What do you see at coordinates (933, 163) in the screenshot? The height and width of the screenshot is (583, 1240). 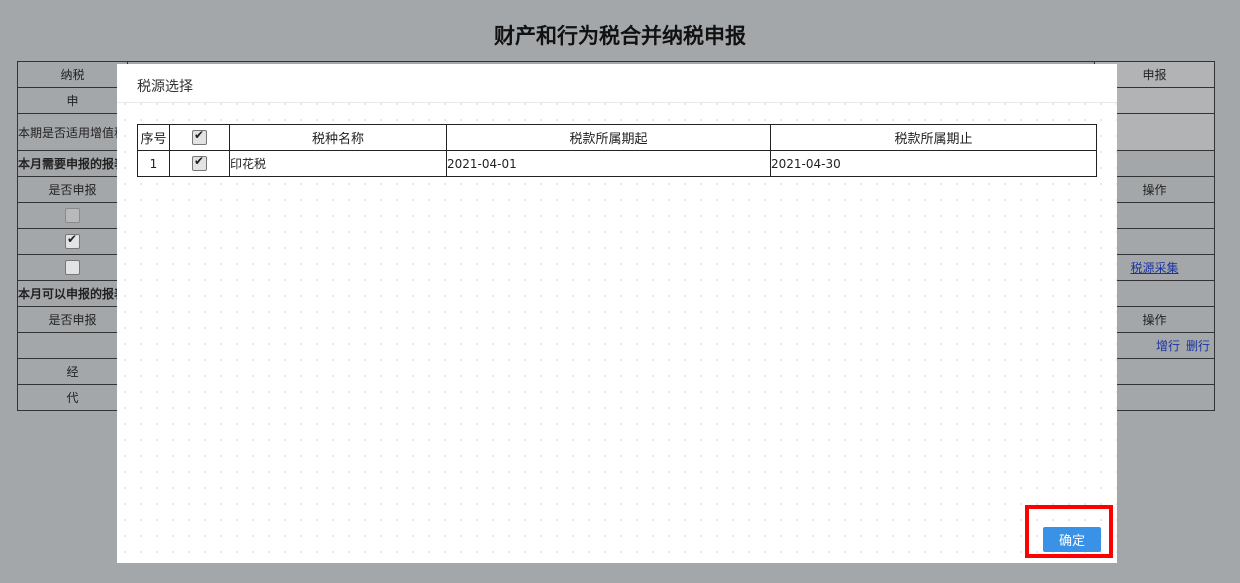 I see `row-period-end: 2021-04-30` at bounding box center [933, 163].